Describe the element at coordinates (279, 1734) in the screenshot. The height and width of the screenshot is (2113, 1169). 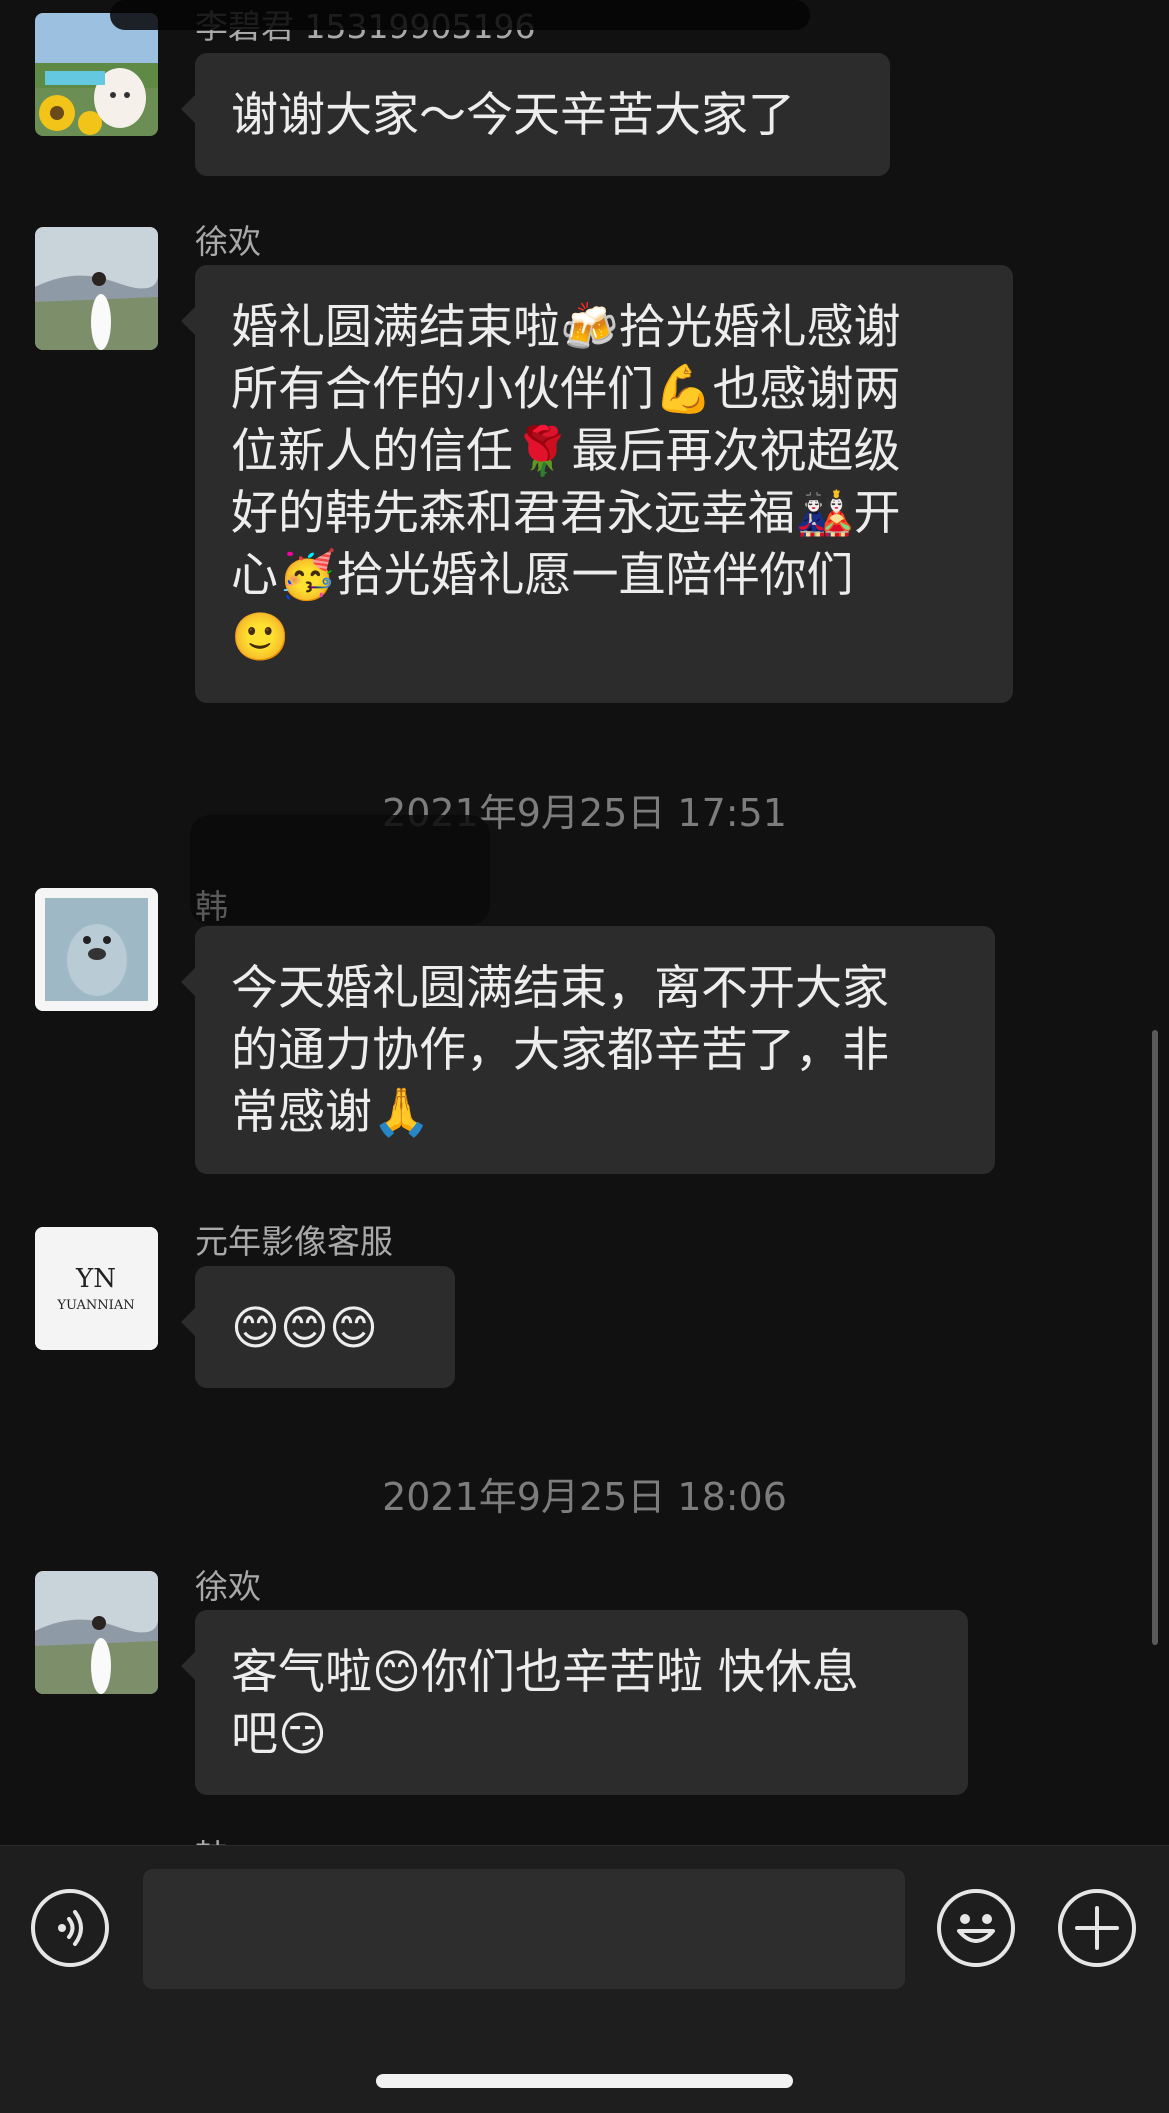
I see `message-text-line: 吧😏` at that location.